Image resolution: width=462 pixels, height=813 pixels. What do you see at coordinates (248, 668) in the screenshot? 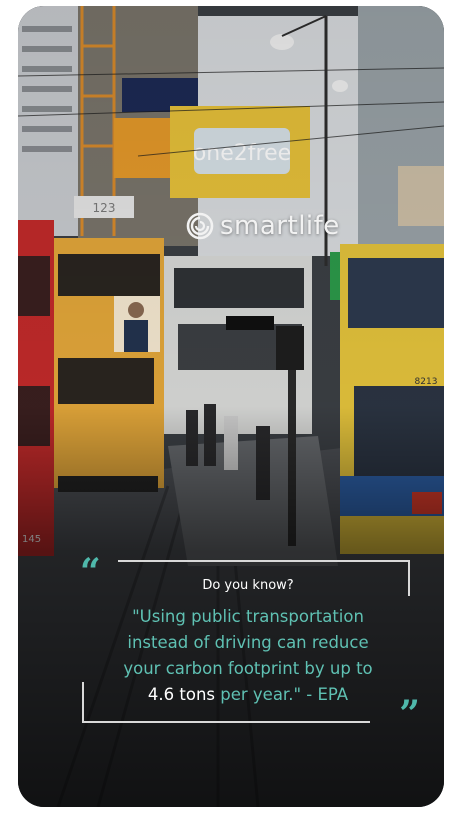
I see `quote-line-3: your carbon footprint by up to` at bounding box center [248, 668].